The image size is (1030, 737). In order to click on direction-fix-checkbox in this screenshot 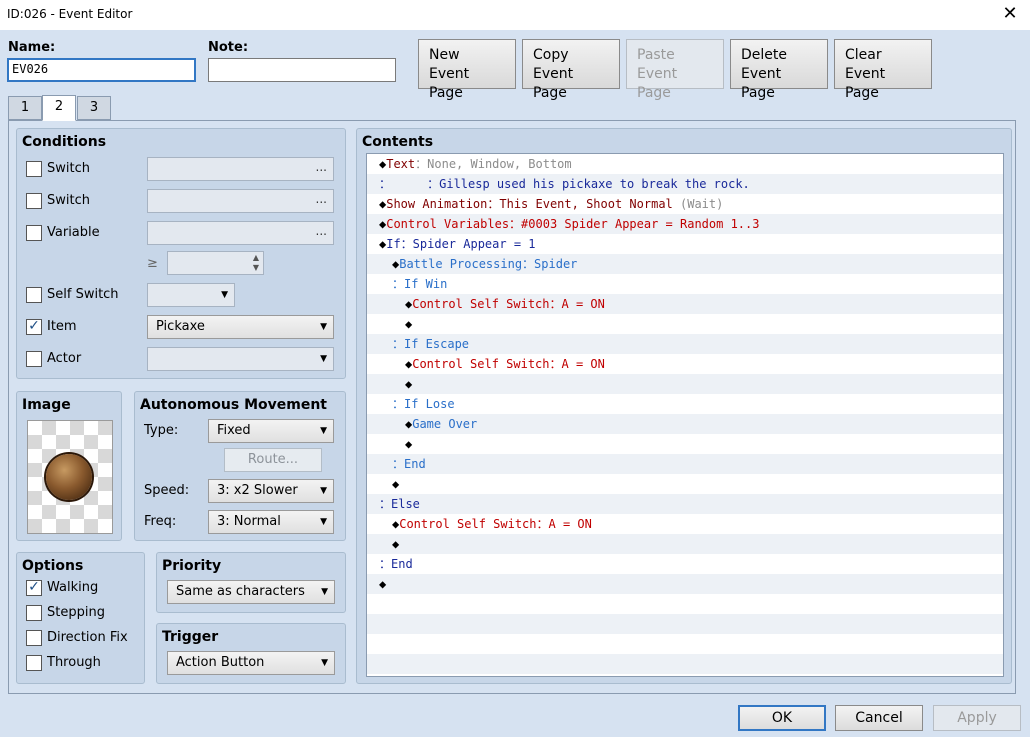, I will do `click(34, 638)`.